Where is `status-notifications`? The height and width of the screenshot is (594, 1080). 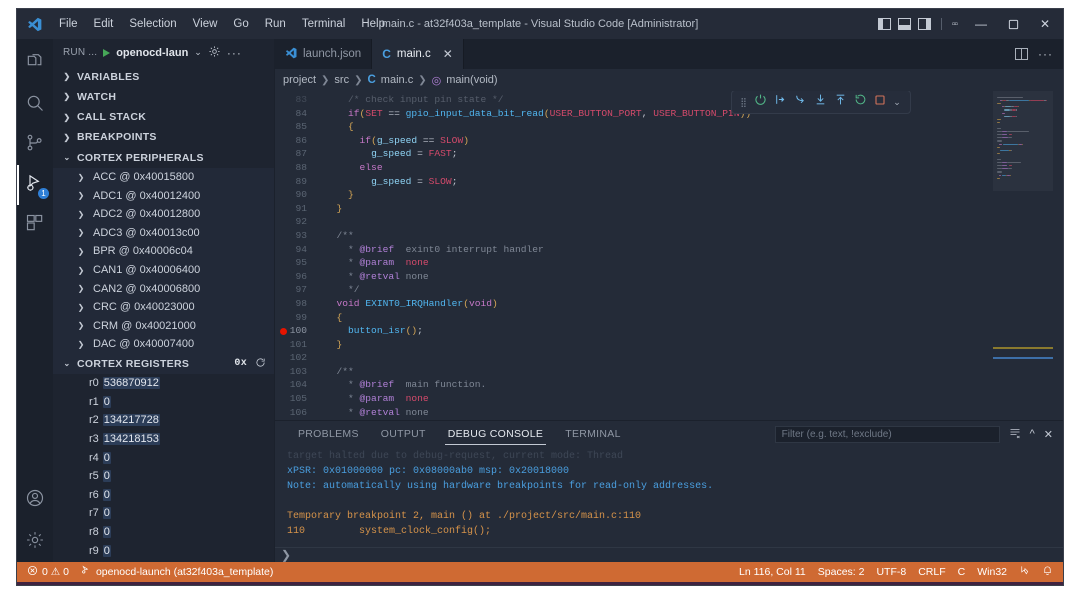
status-notifications is located at coordinates (1047, 572).